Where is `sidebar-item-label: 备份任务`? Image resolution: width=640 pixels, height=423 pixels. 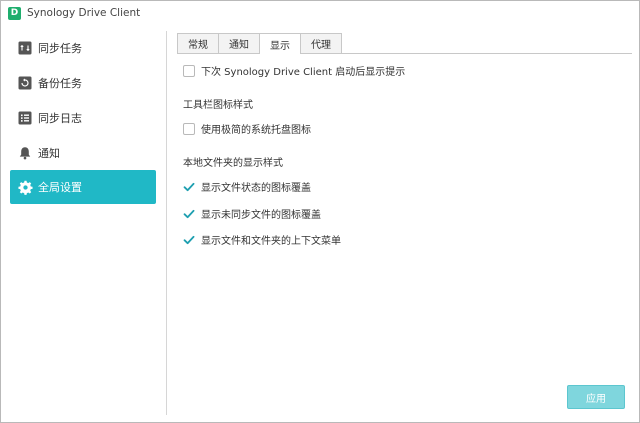
sidebar-item-label: 备份任务 is located at coordinates (60, 83).